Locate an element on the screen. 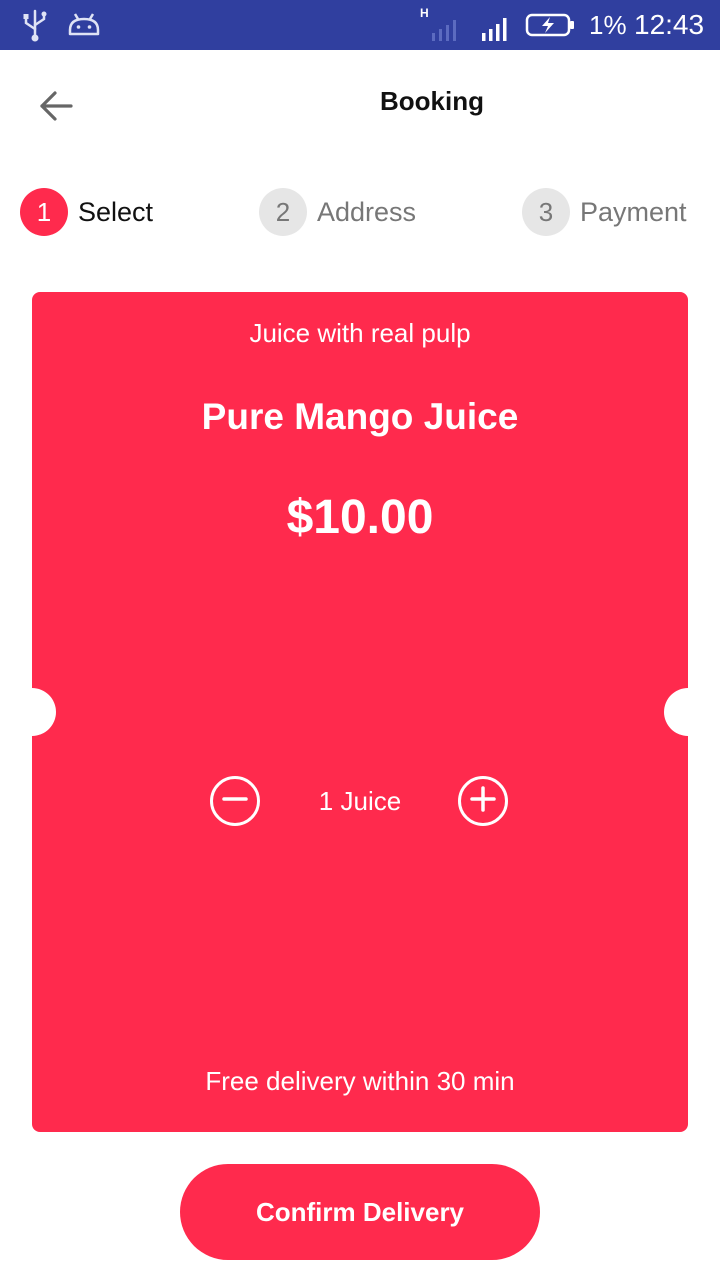 This screenshot has width=720, height=1280. clock: 12:43 is located at coordinates (669, 24).